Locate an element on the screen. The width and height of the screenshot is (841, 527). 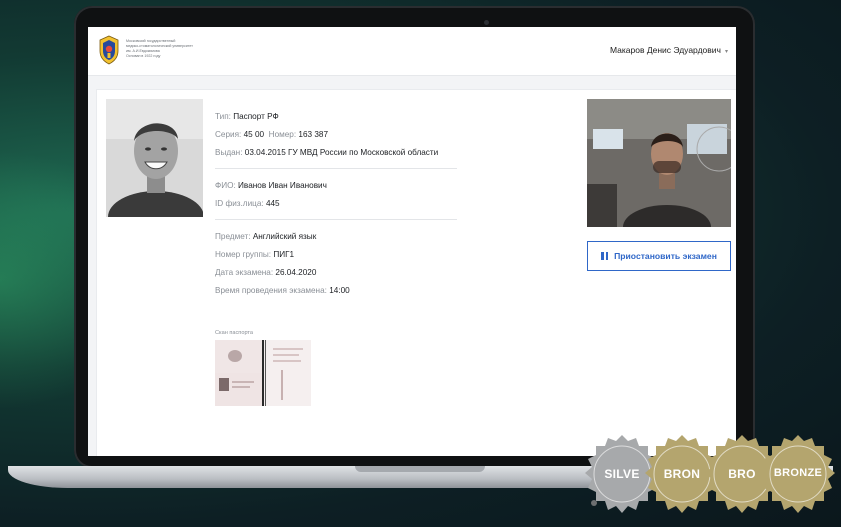
exam-date-row: Дата экзамена: 26.04.2020 is located at coordinates (340, 273).